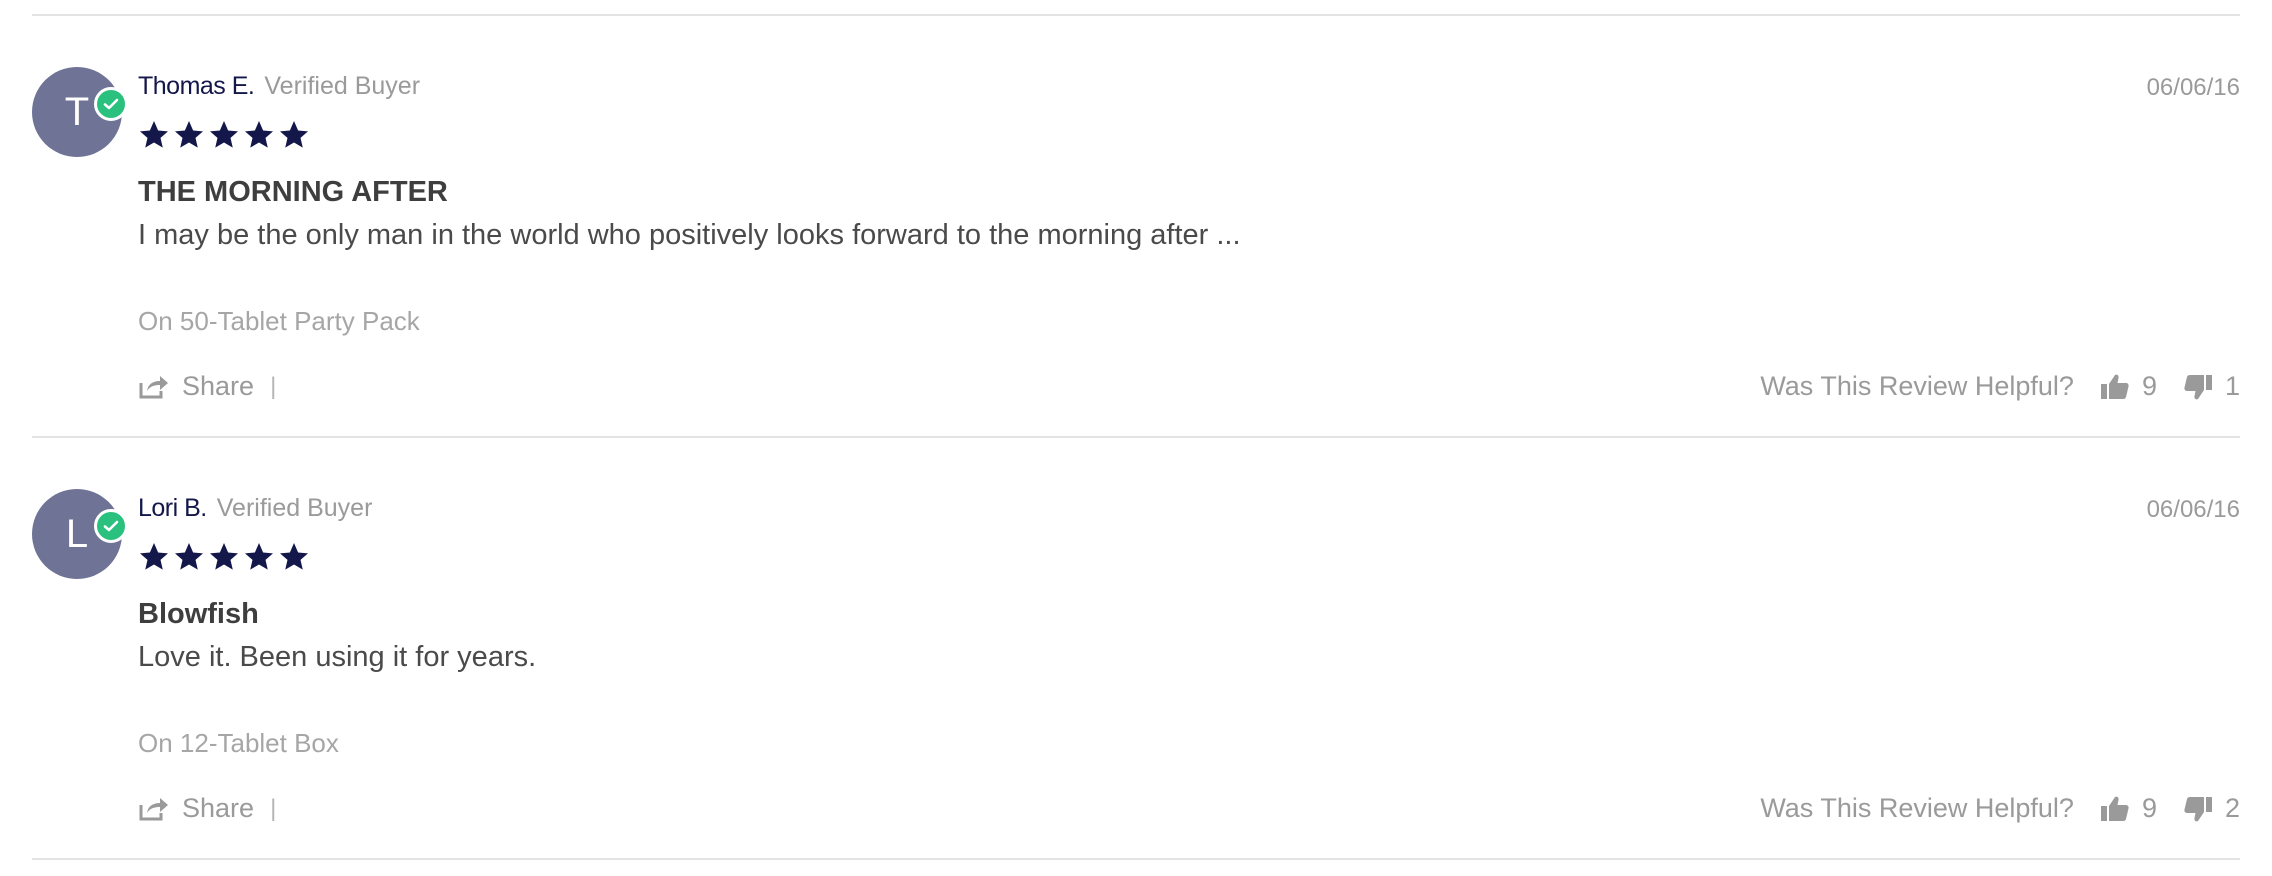 This screenshot has width=2272, height=876. I want to click on review-title: THE MORNING AFTER, so click(293, 192).